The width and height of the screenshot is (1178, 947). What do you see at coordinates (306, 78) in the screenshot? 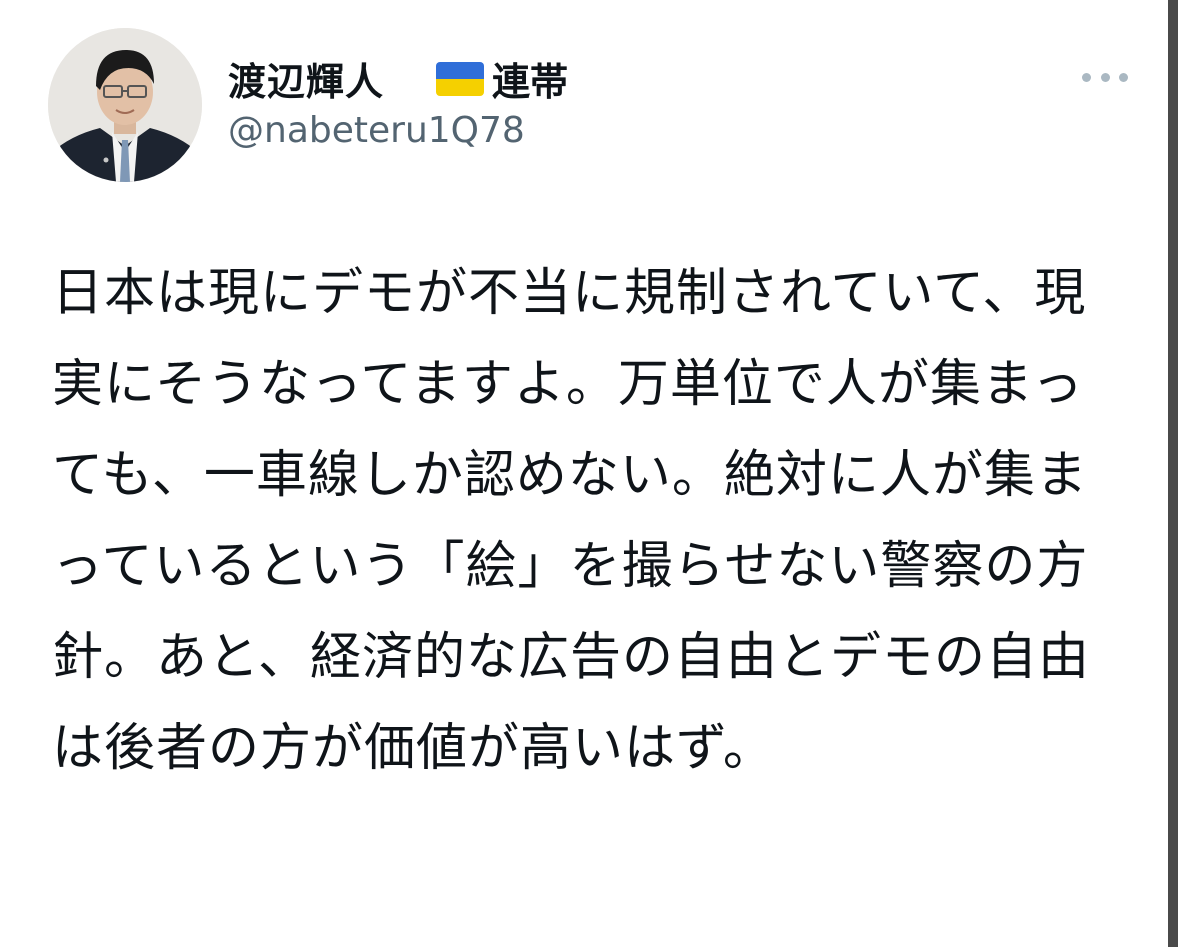
I see `display-name: 渡辺輝人` at bounding box center [306, 78].